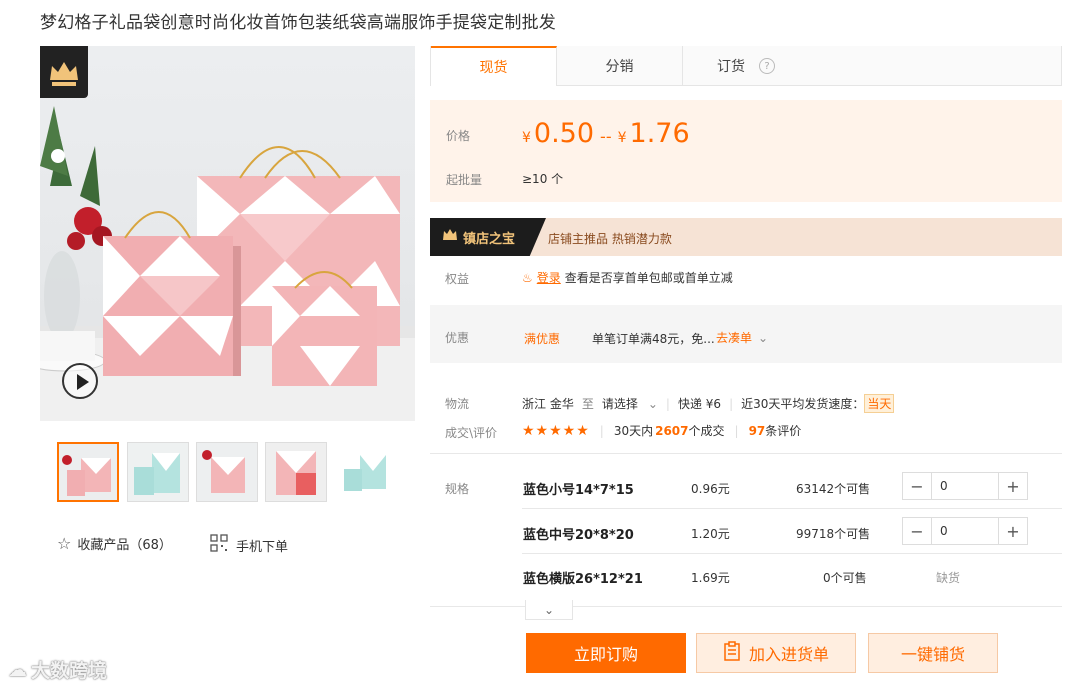 The height and width of the screenshot is (690, 1080). Describe the element at coordinates (587, 404) in the screenshot. I see `to-label: 至` at that location.